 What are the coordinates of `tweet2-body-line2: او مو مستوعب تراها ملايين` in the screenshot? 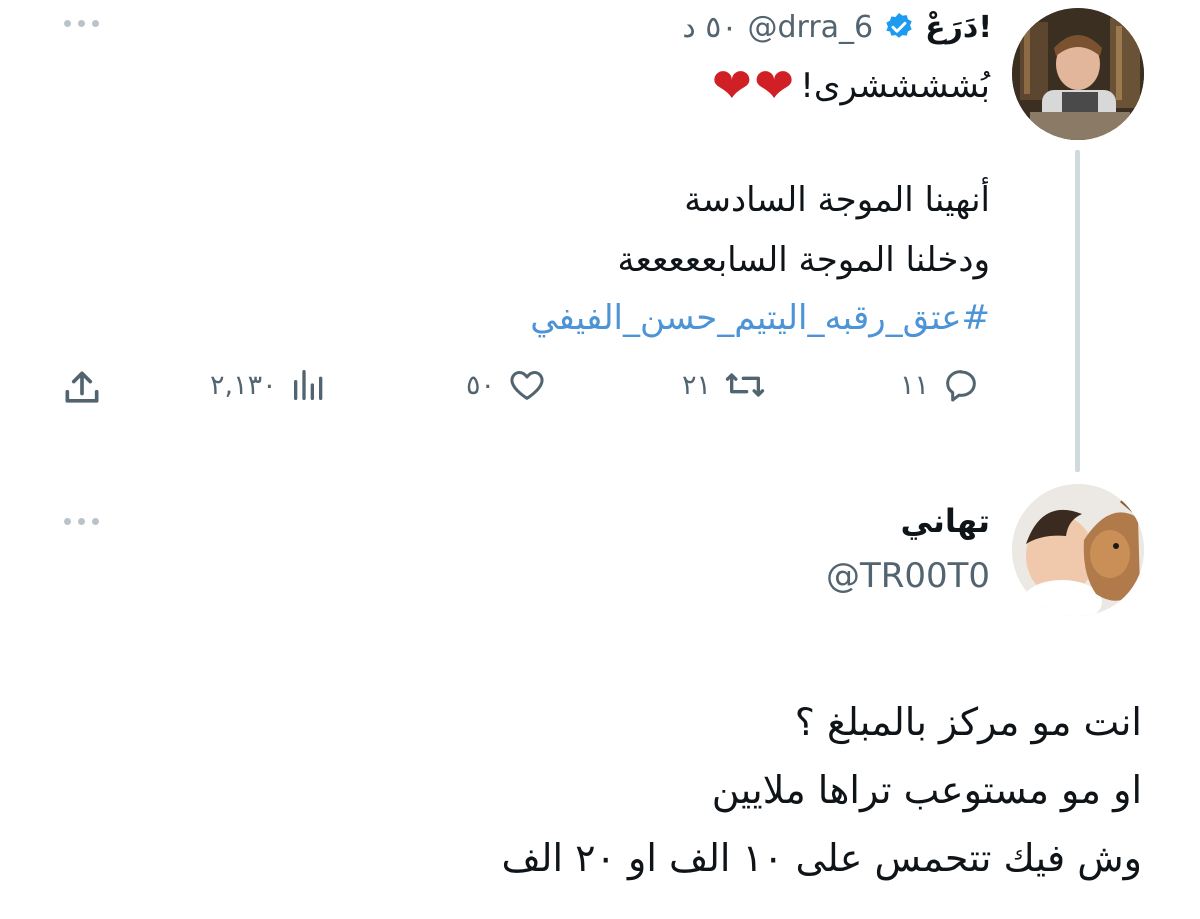 It's located at (926, 790).